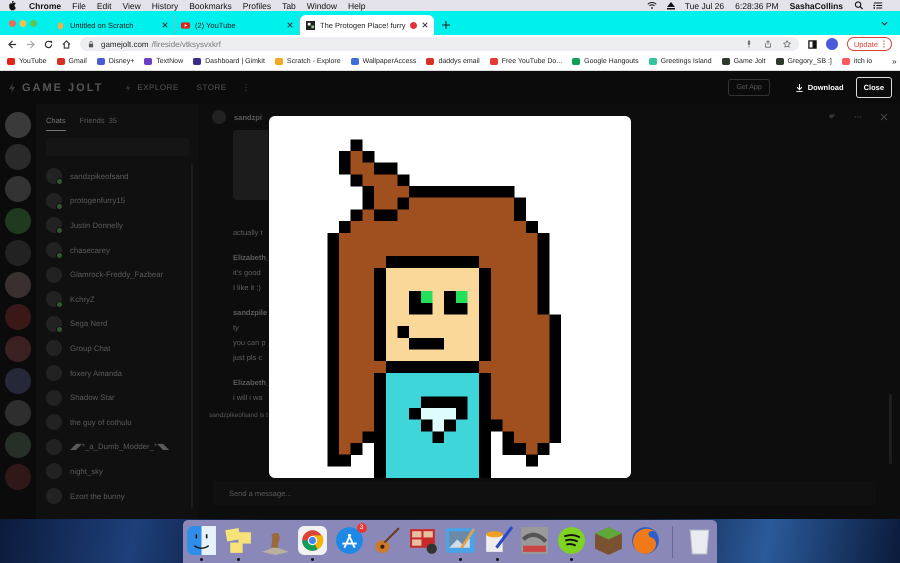 This screenshot has width=900, height=563. I want to click on wifi-icon, so click(651, 5).